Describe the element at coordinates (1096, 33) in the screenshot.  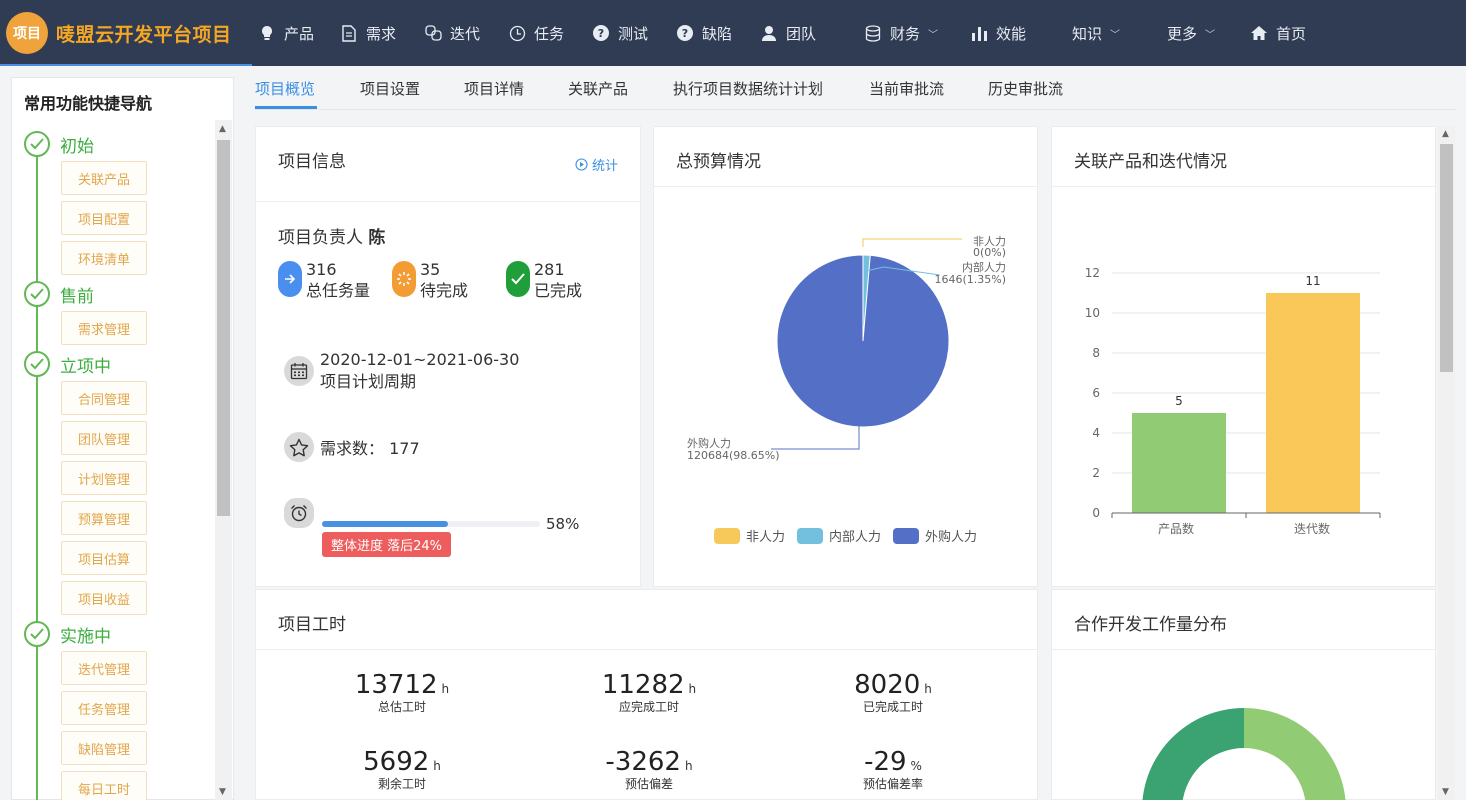
I see `nav-item-knowledge: 知识 ﹀` at that location.